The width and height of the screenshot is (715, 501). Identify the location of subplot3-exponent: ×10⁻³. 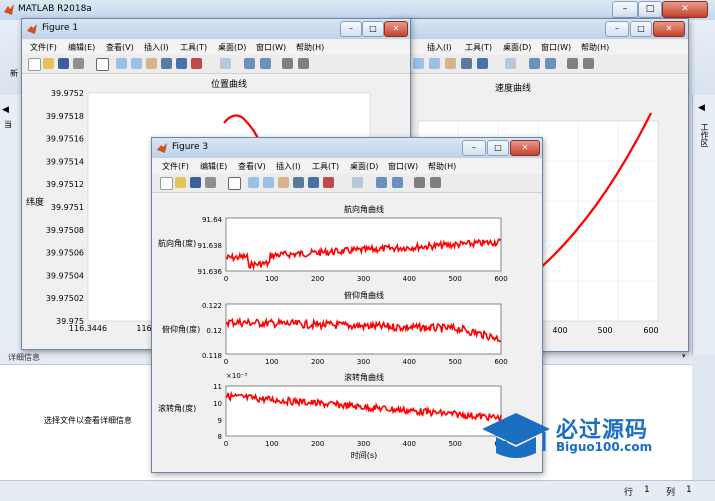
(236, 376).